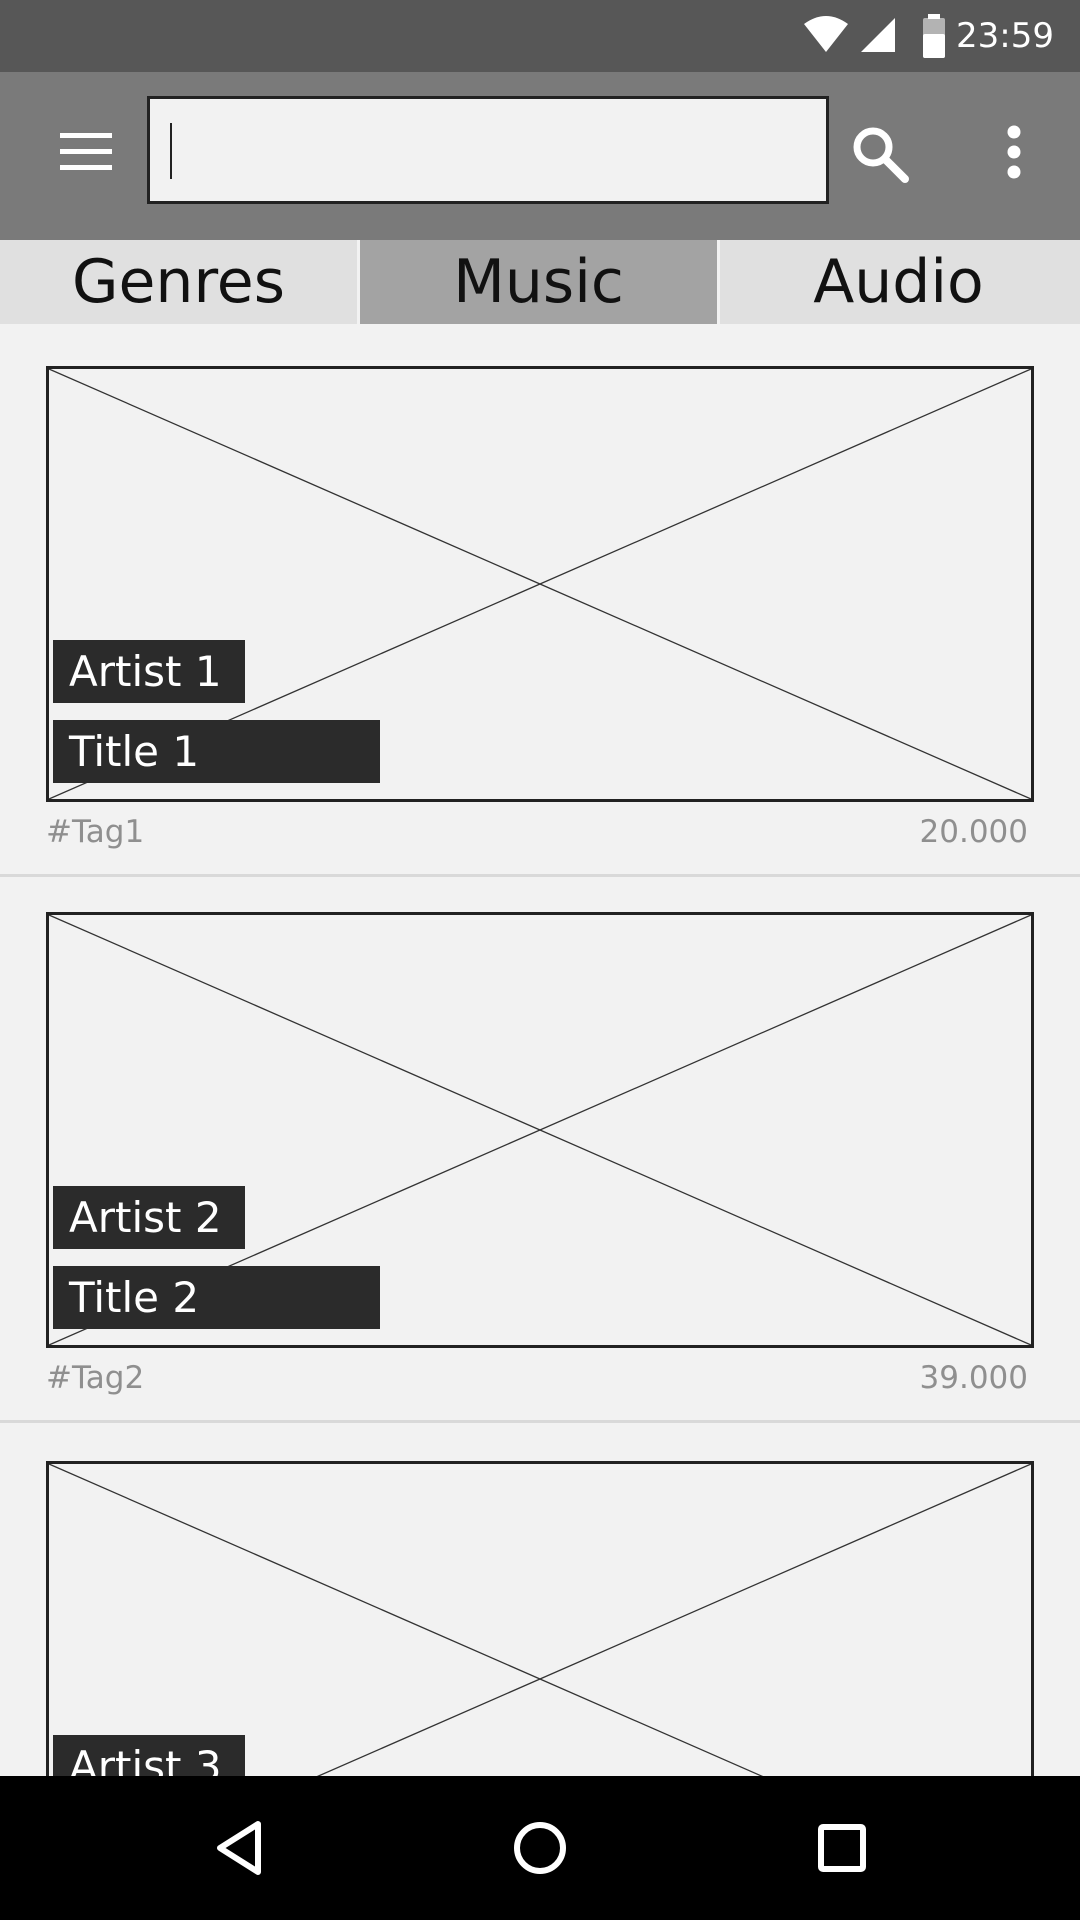 The image size is (1080, 1920). I want to click on home-icon, so click(540, 1848).